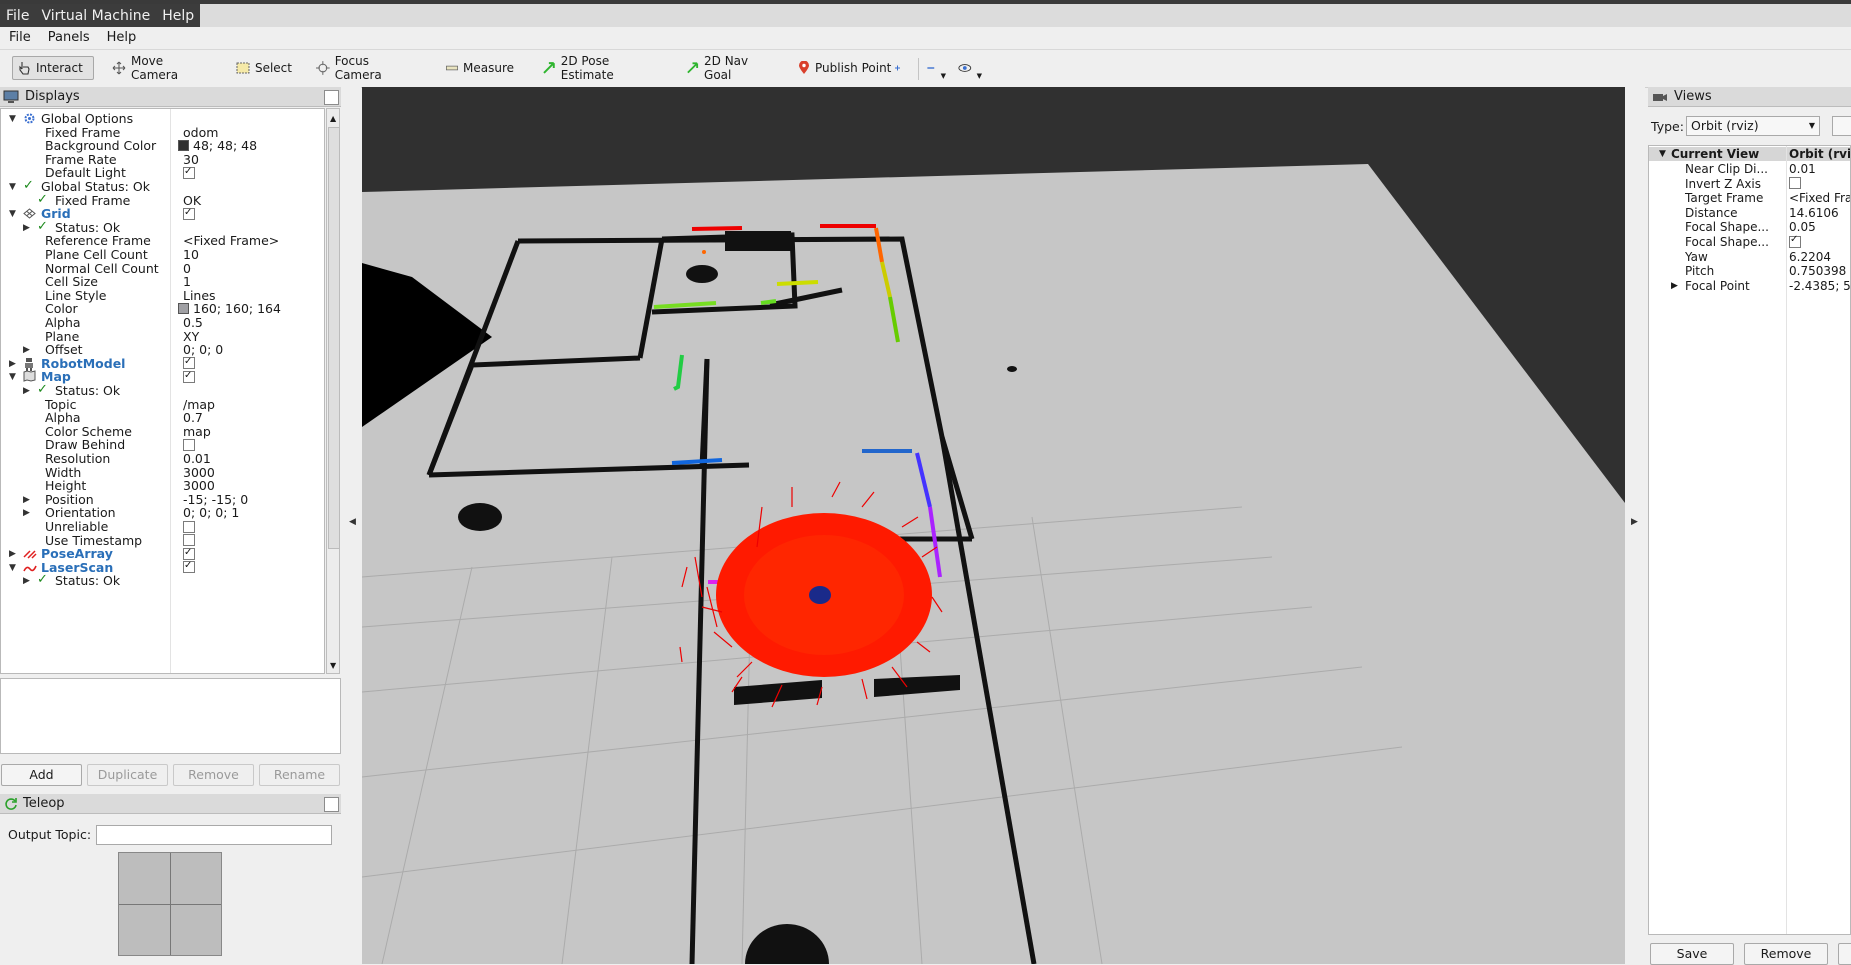 This screenshot has width=1851, height=965. I want to click on scroll-down-icon: ▼, so click(333, 665).